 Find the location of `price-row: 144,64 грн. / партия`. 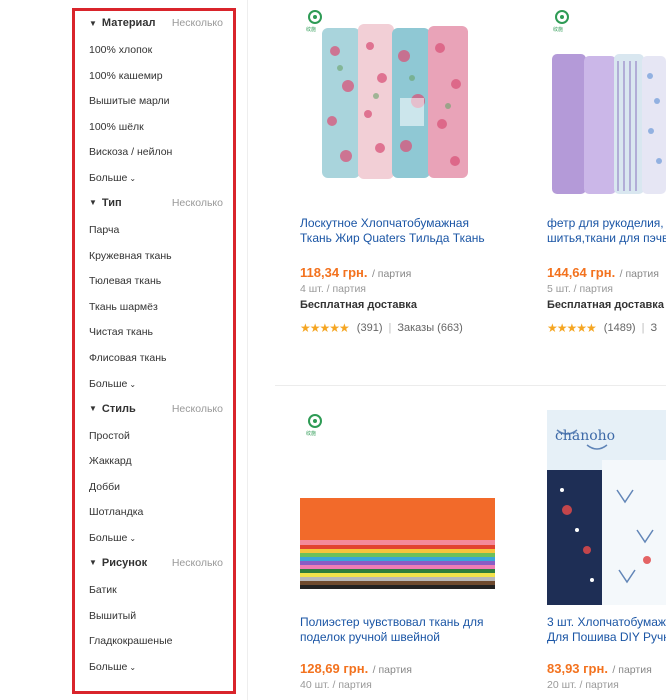

price-row: 144,64 грн. / партия is located at coordinates (603, 273).